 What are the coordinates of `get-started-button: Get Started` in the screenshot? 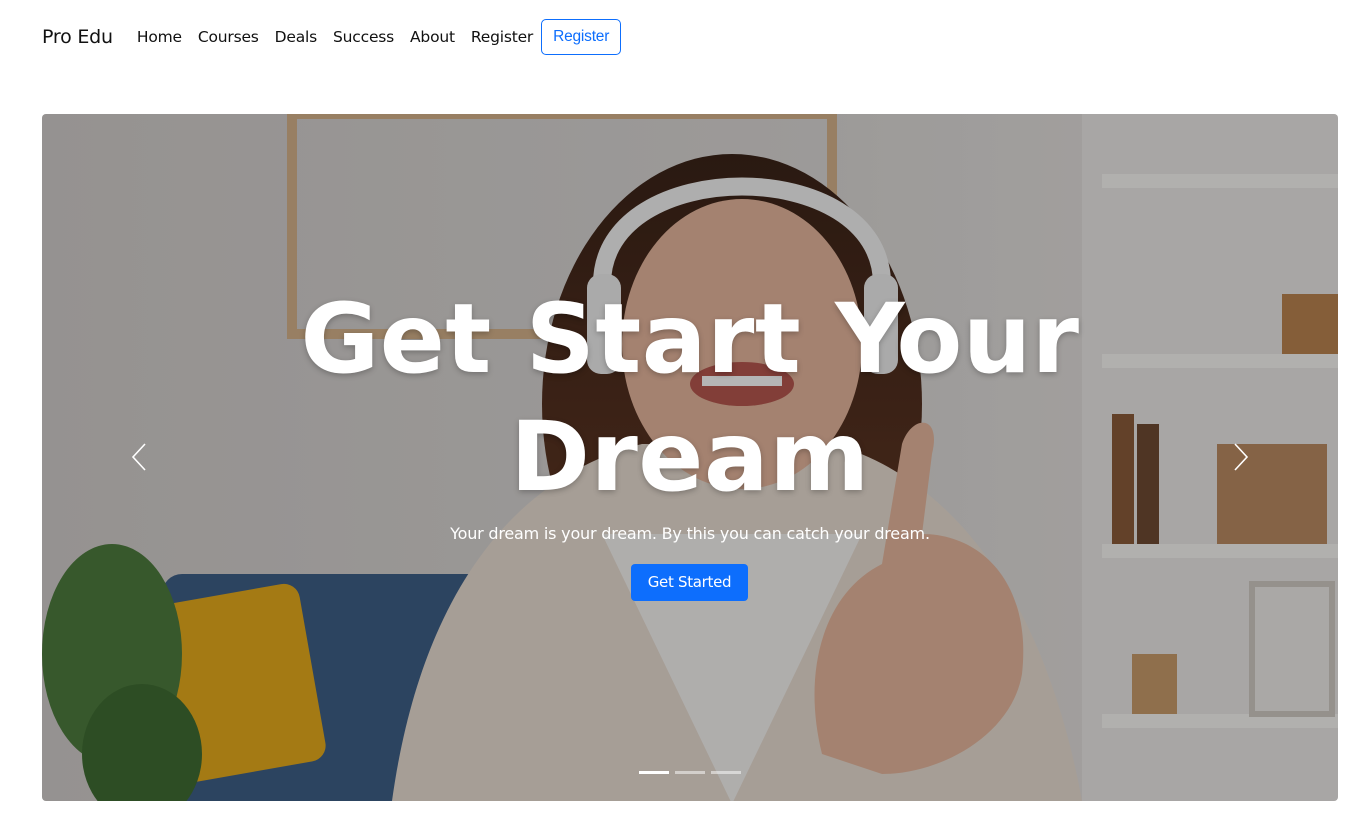 It's located at (689, 582).